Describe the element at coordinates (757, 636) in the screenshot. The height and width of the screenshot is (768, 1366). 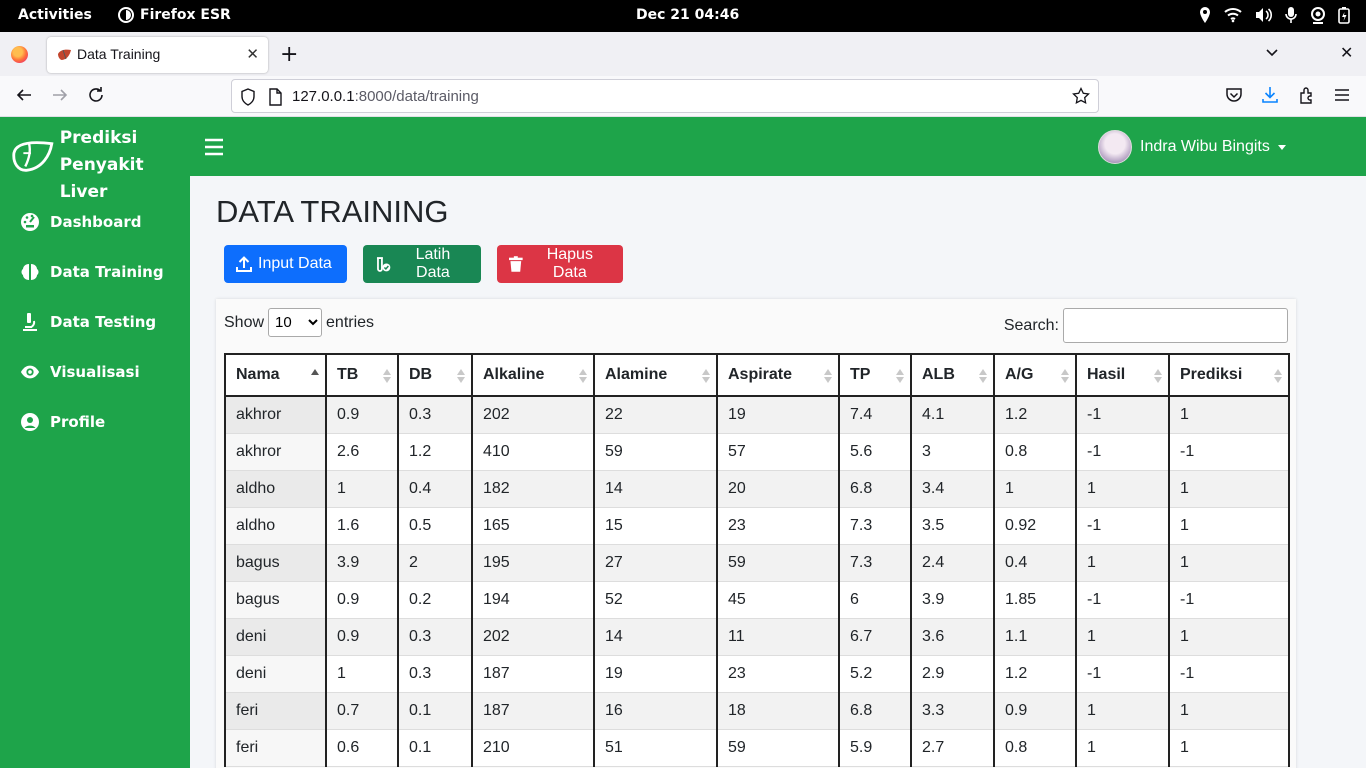
I see `table-row: deni 0.9 0.3 202 14 11 6.7 3.6 1.1 1 1` at that location.